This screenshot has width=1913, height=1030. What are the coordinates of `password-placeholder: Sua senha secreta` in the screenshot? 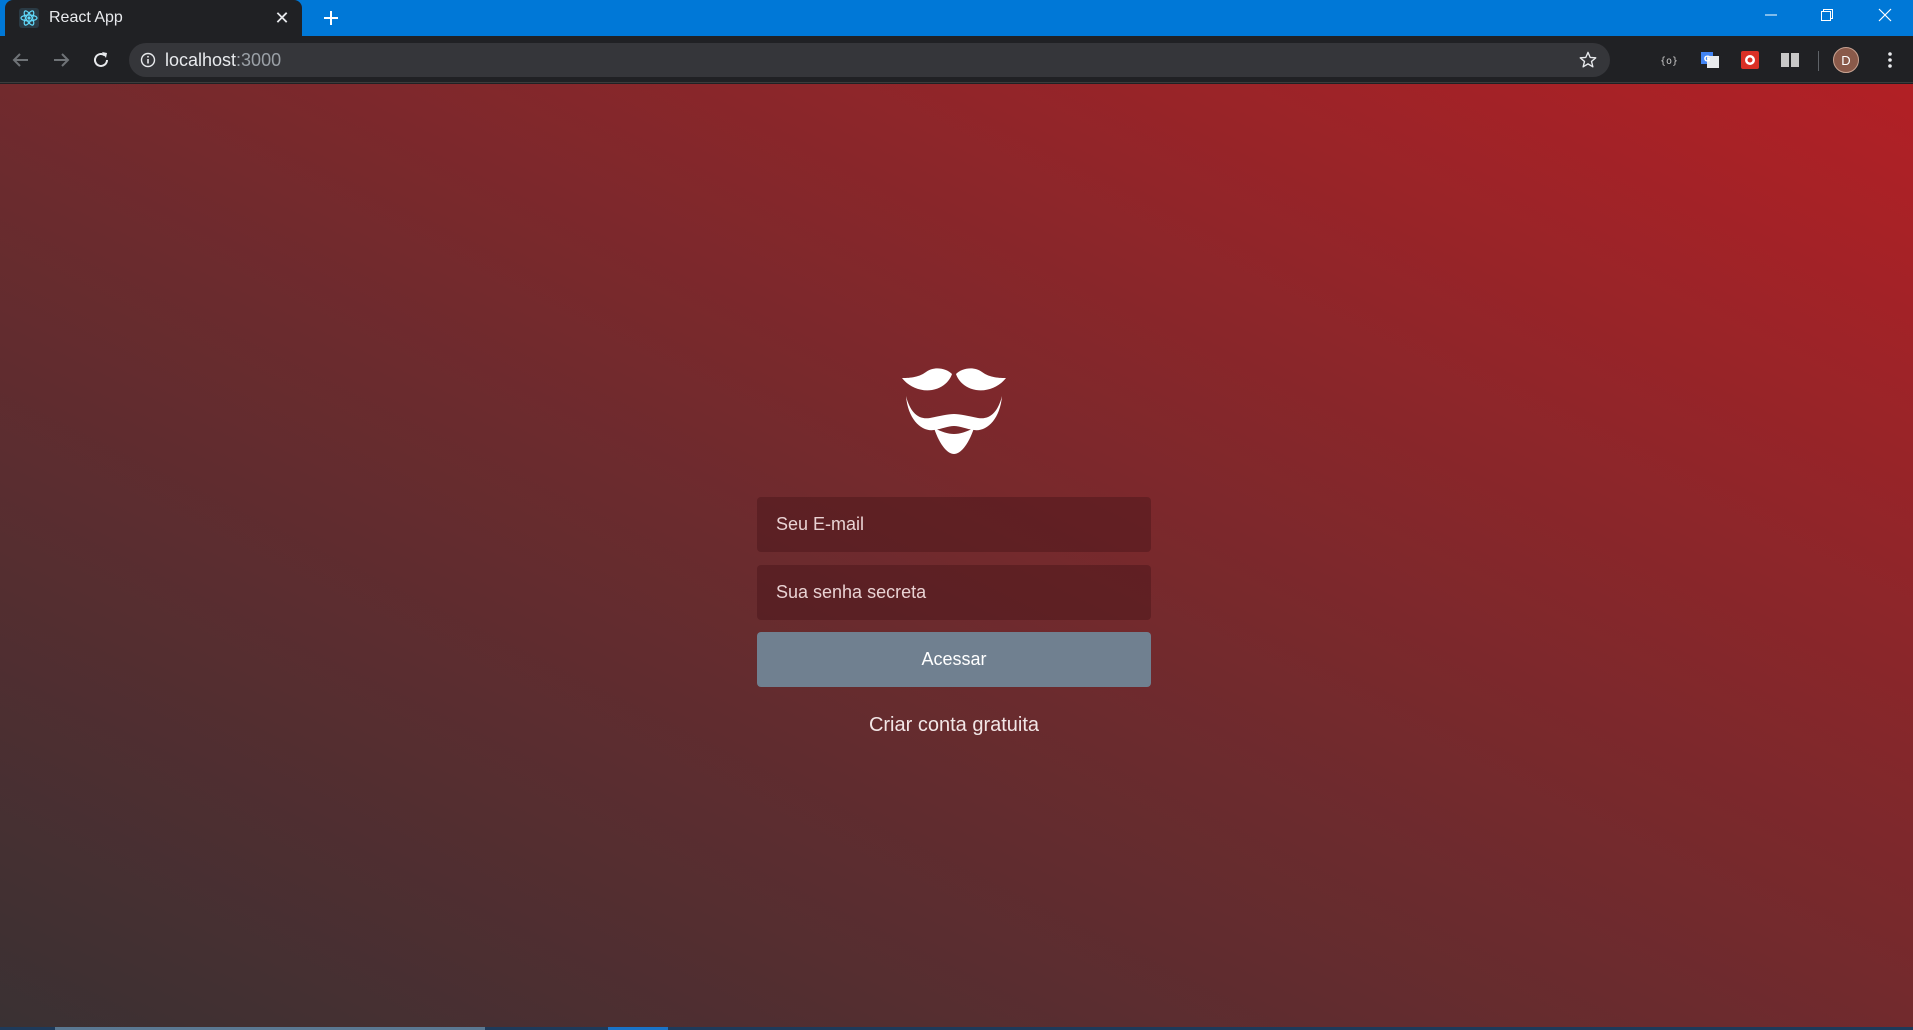 It's located at (851, 592).